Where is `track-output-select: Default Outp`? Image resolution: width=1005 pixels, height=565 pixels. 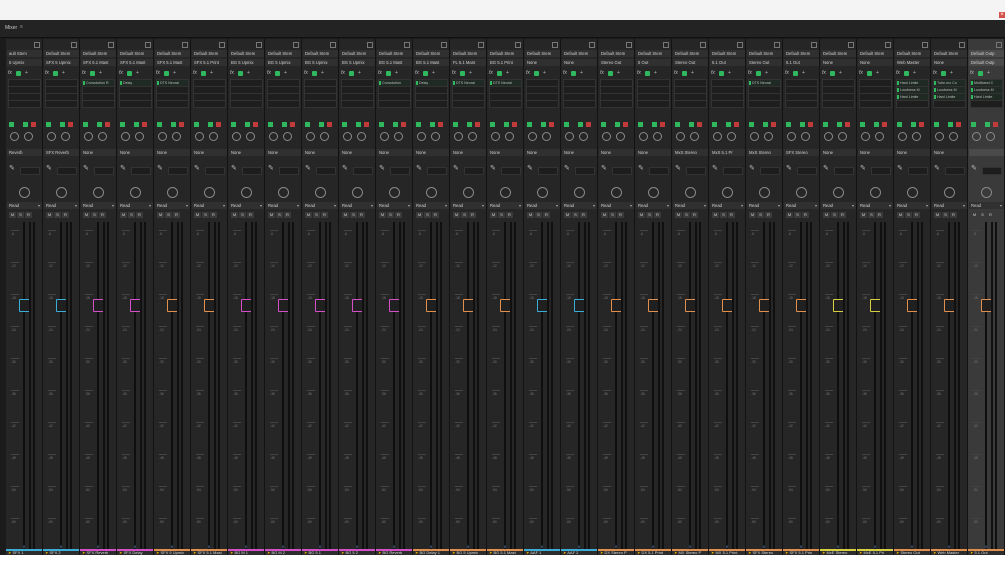 track-output-select: Default Outp is located at coordinates (986, 62).